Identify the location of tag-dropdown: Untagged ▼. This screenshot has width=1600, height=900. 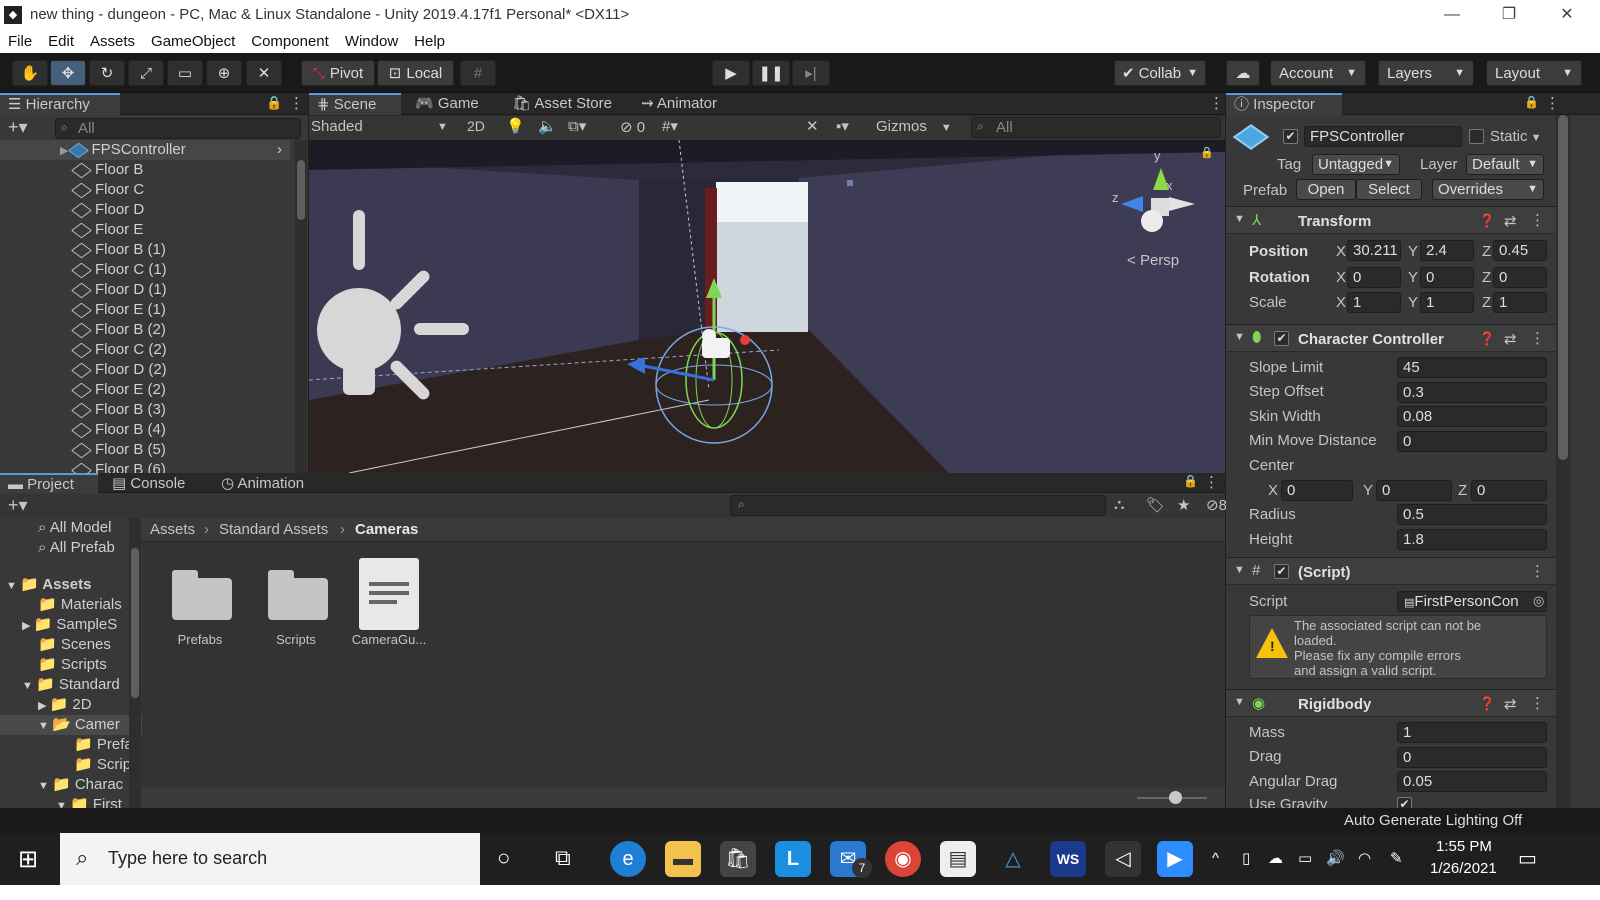
(1356, 164).